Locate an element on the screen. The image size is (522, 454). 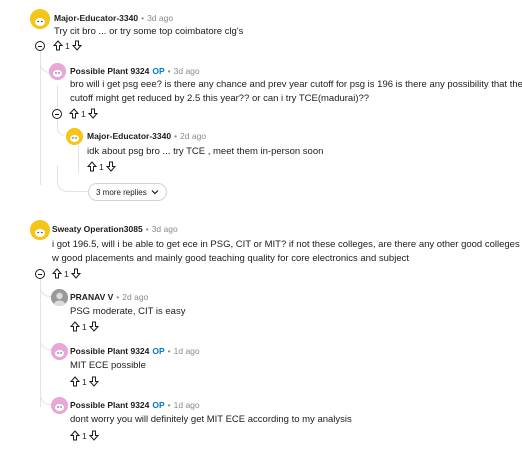
more-replies-label: 3 more replies is located at coordinates (121, 192).